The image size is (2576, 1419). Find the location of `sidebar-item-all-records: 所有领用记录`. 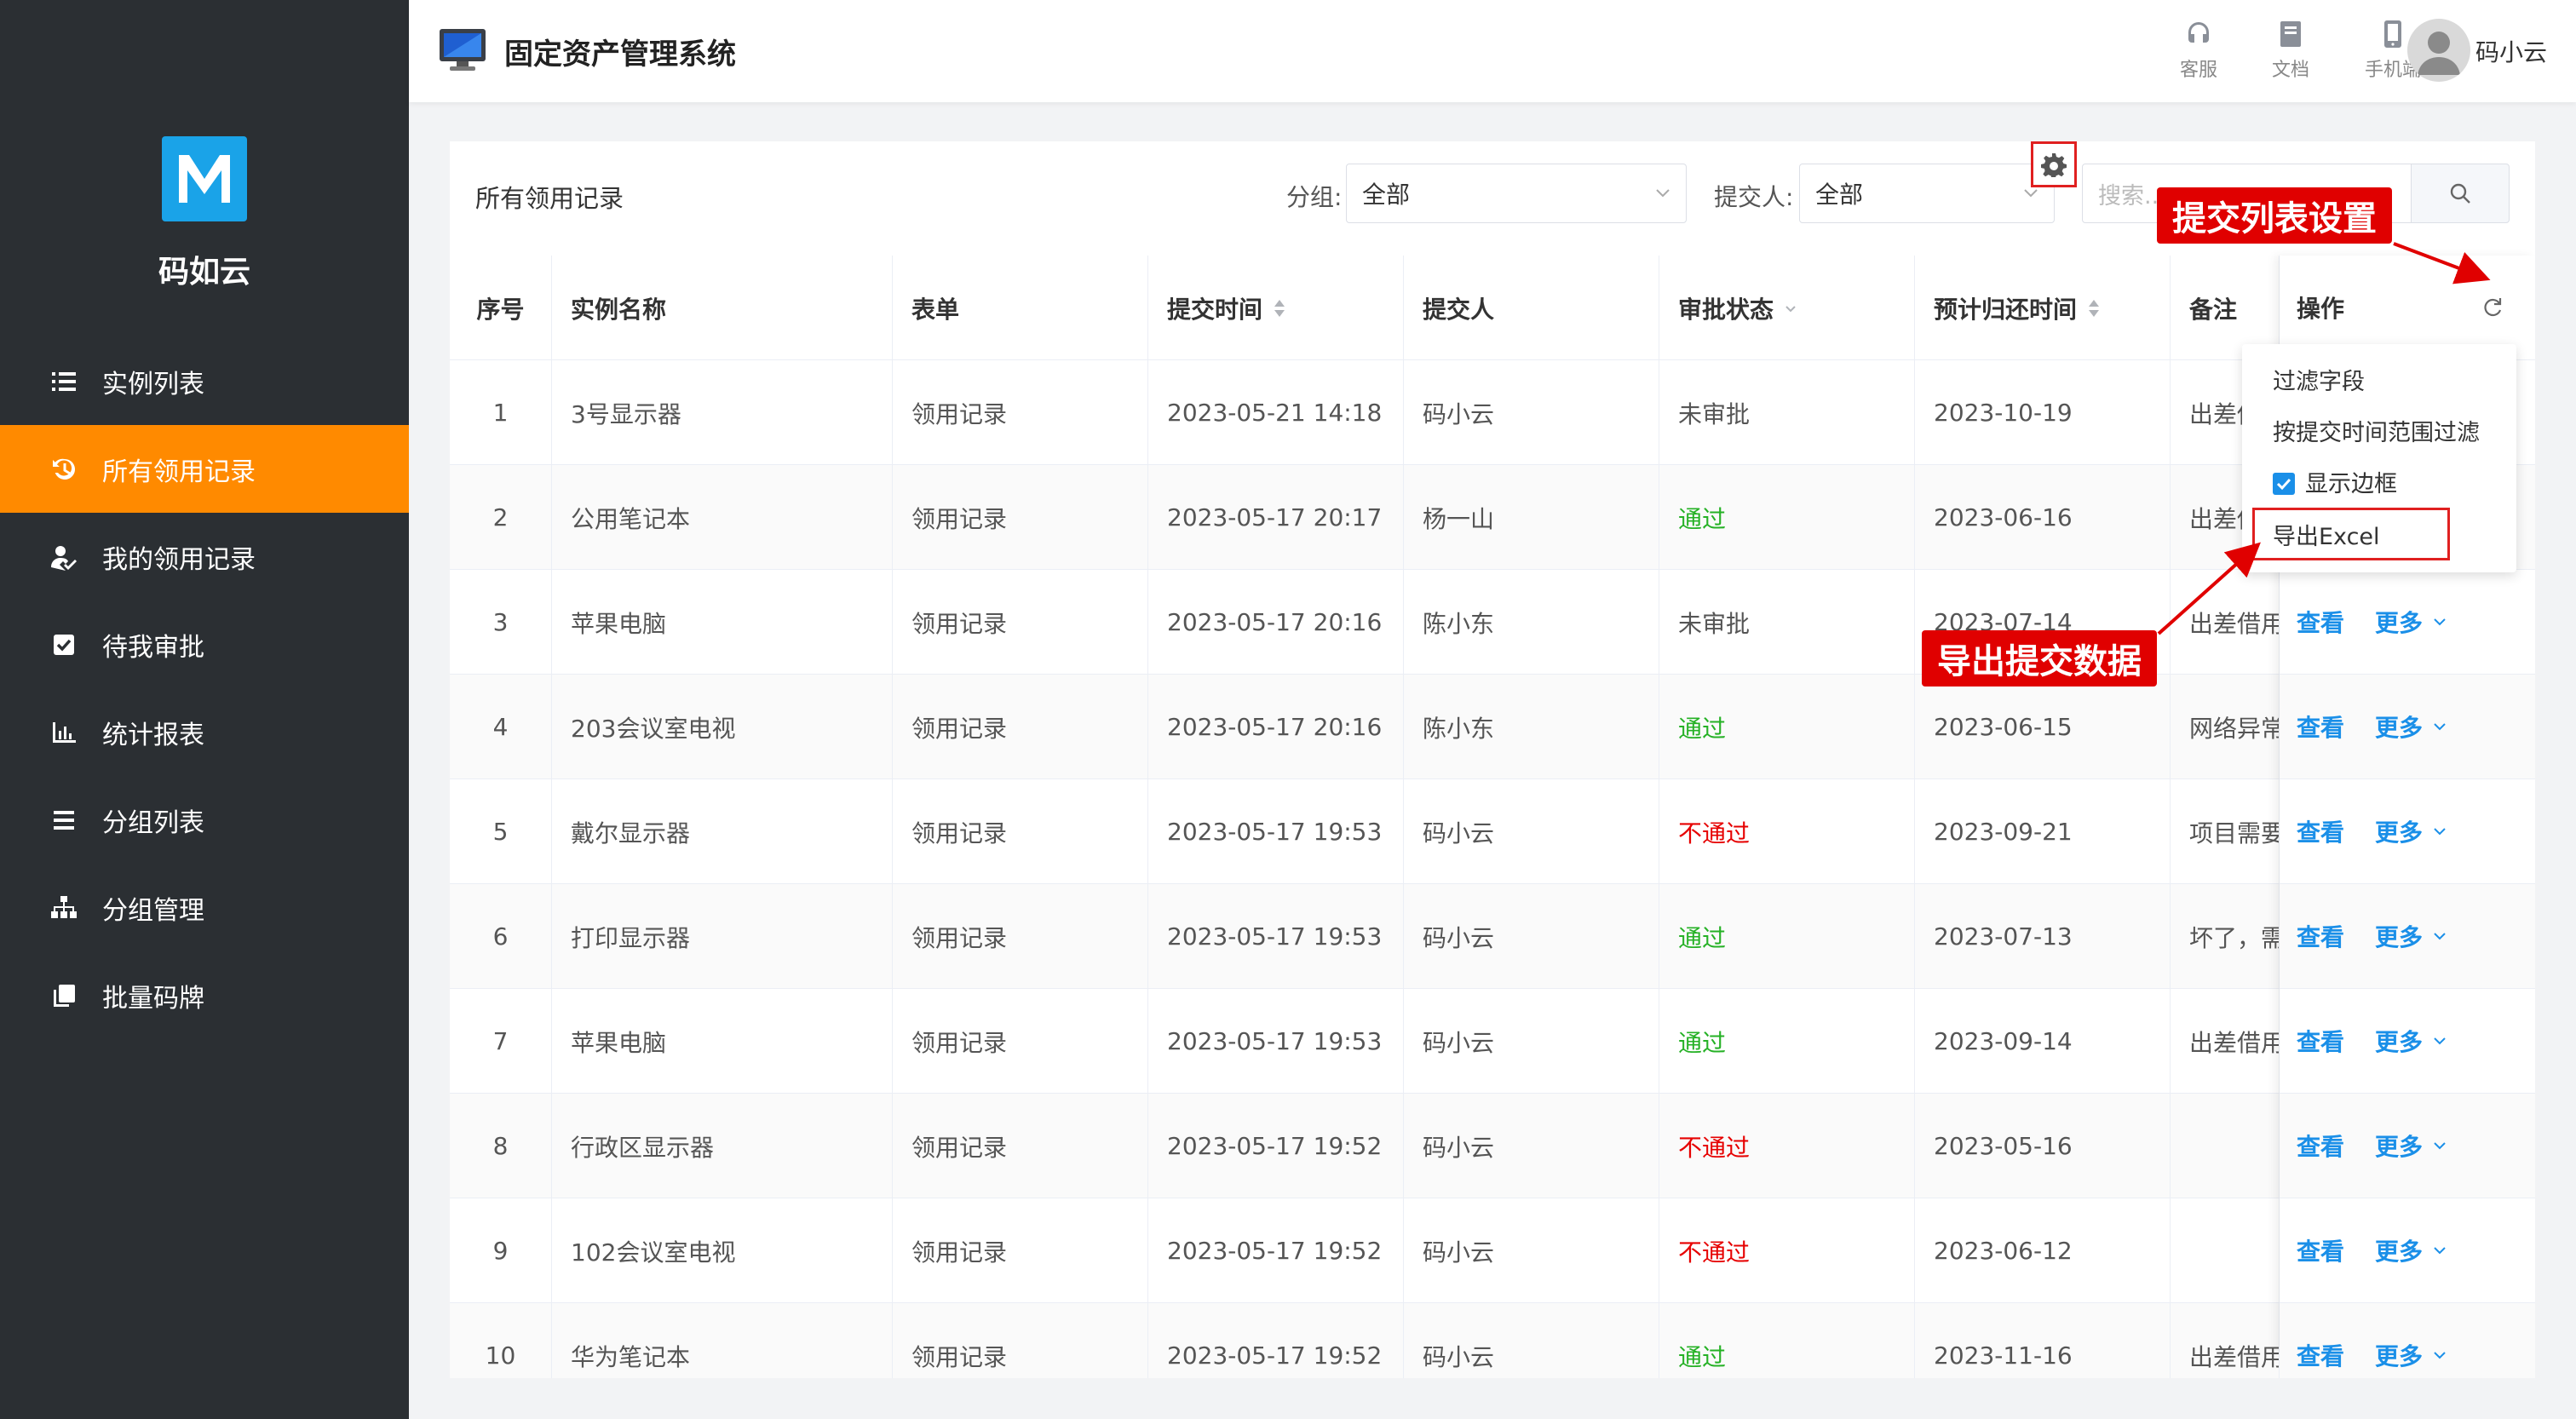

sidebar-item-all-records: 所有领用记录 is located at coordinates (205, 469).